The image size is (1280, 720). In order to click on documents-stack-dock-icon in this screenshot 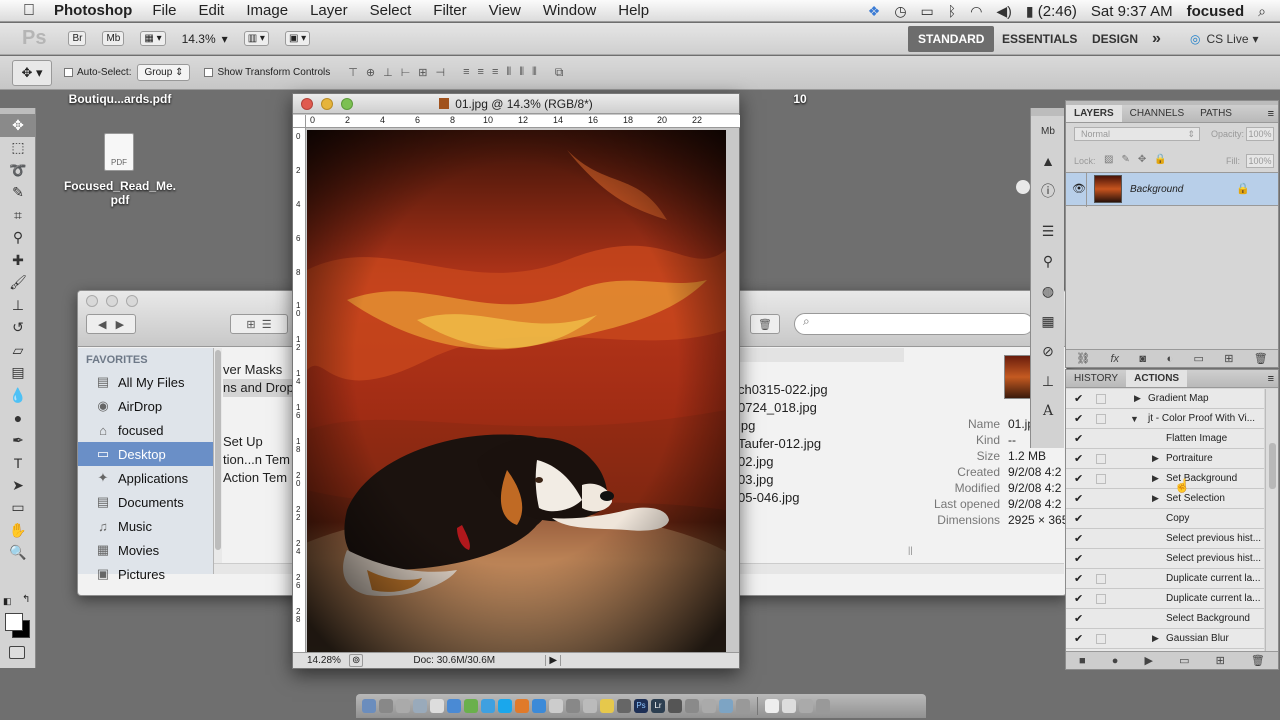, I will do `click(772, 706)`.